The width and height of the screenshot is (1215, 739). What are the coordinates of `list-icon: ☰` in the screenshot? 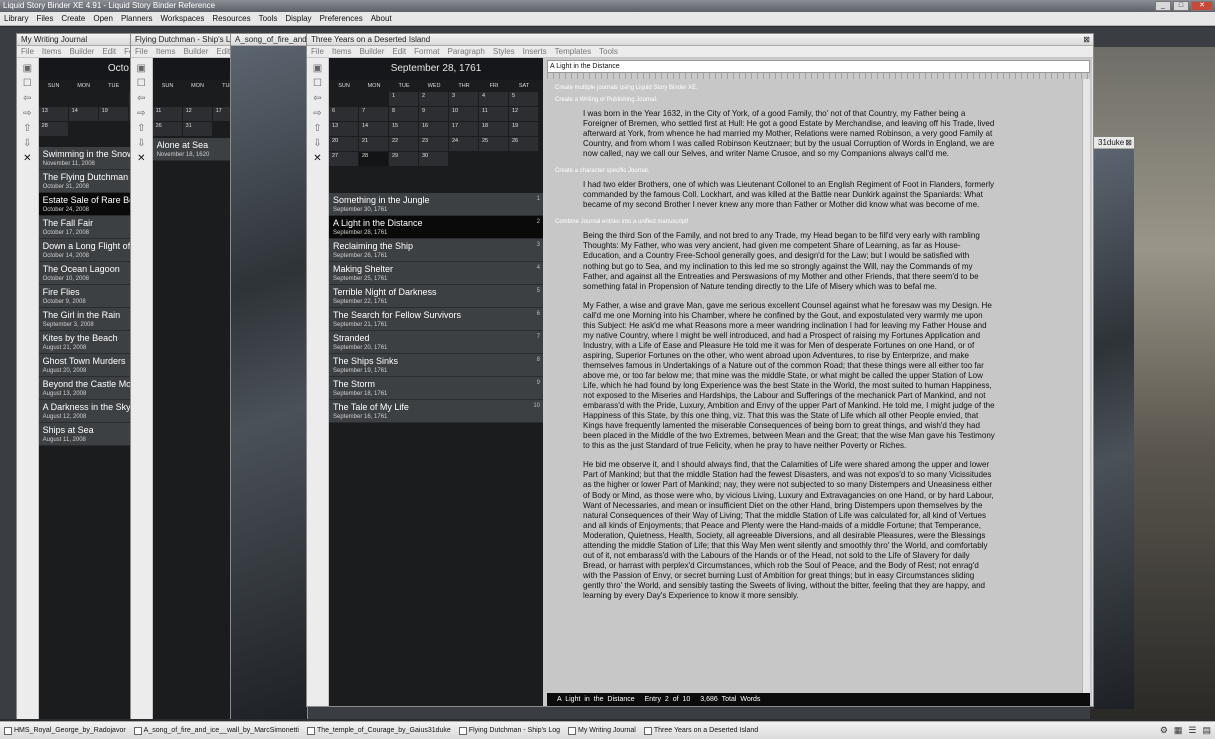 It's located at (1192, 730).